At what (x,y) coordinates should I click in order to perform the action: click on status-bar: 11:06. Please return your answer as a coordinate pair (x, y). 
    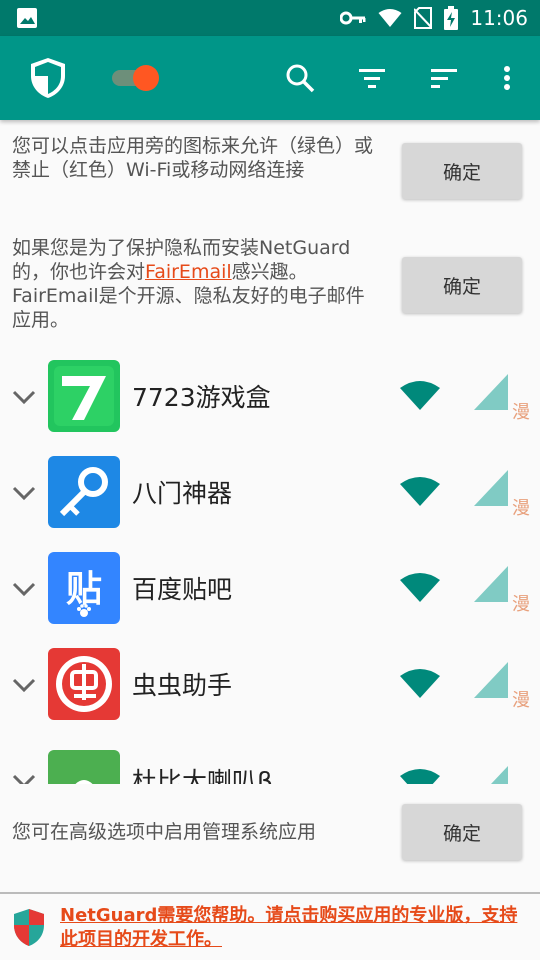
    Looking at the image, I should click on (270, 18).